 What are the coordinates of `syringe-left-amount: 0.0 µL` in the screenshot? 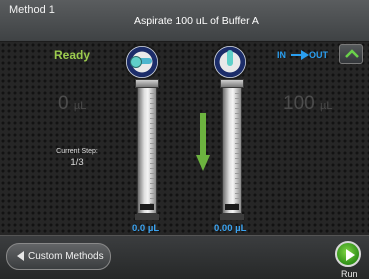 It's located at (146, 228).